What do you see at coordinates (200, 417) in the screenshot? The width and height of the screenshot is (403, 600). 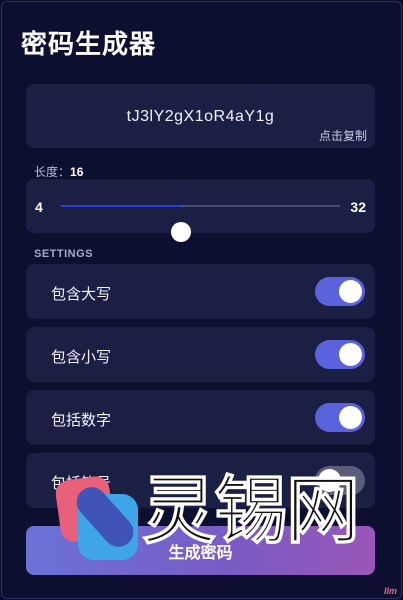 I see `option-numbers: 包括数字` at bounding box center [200, 417].